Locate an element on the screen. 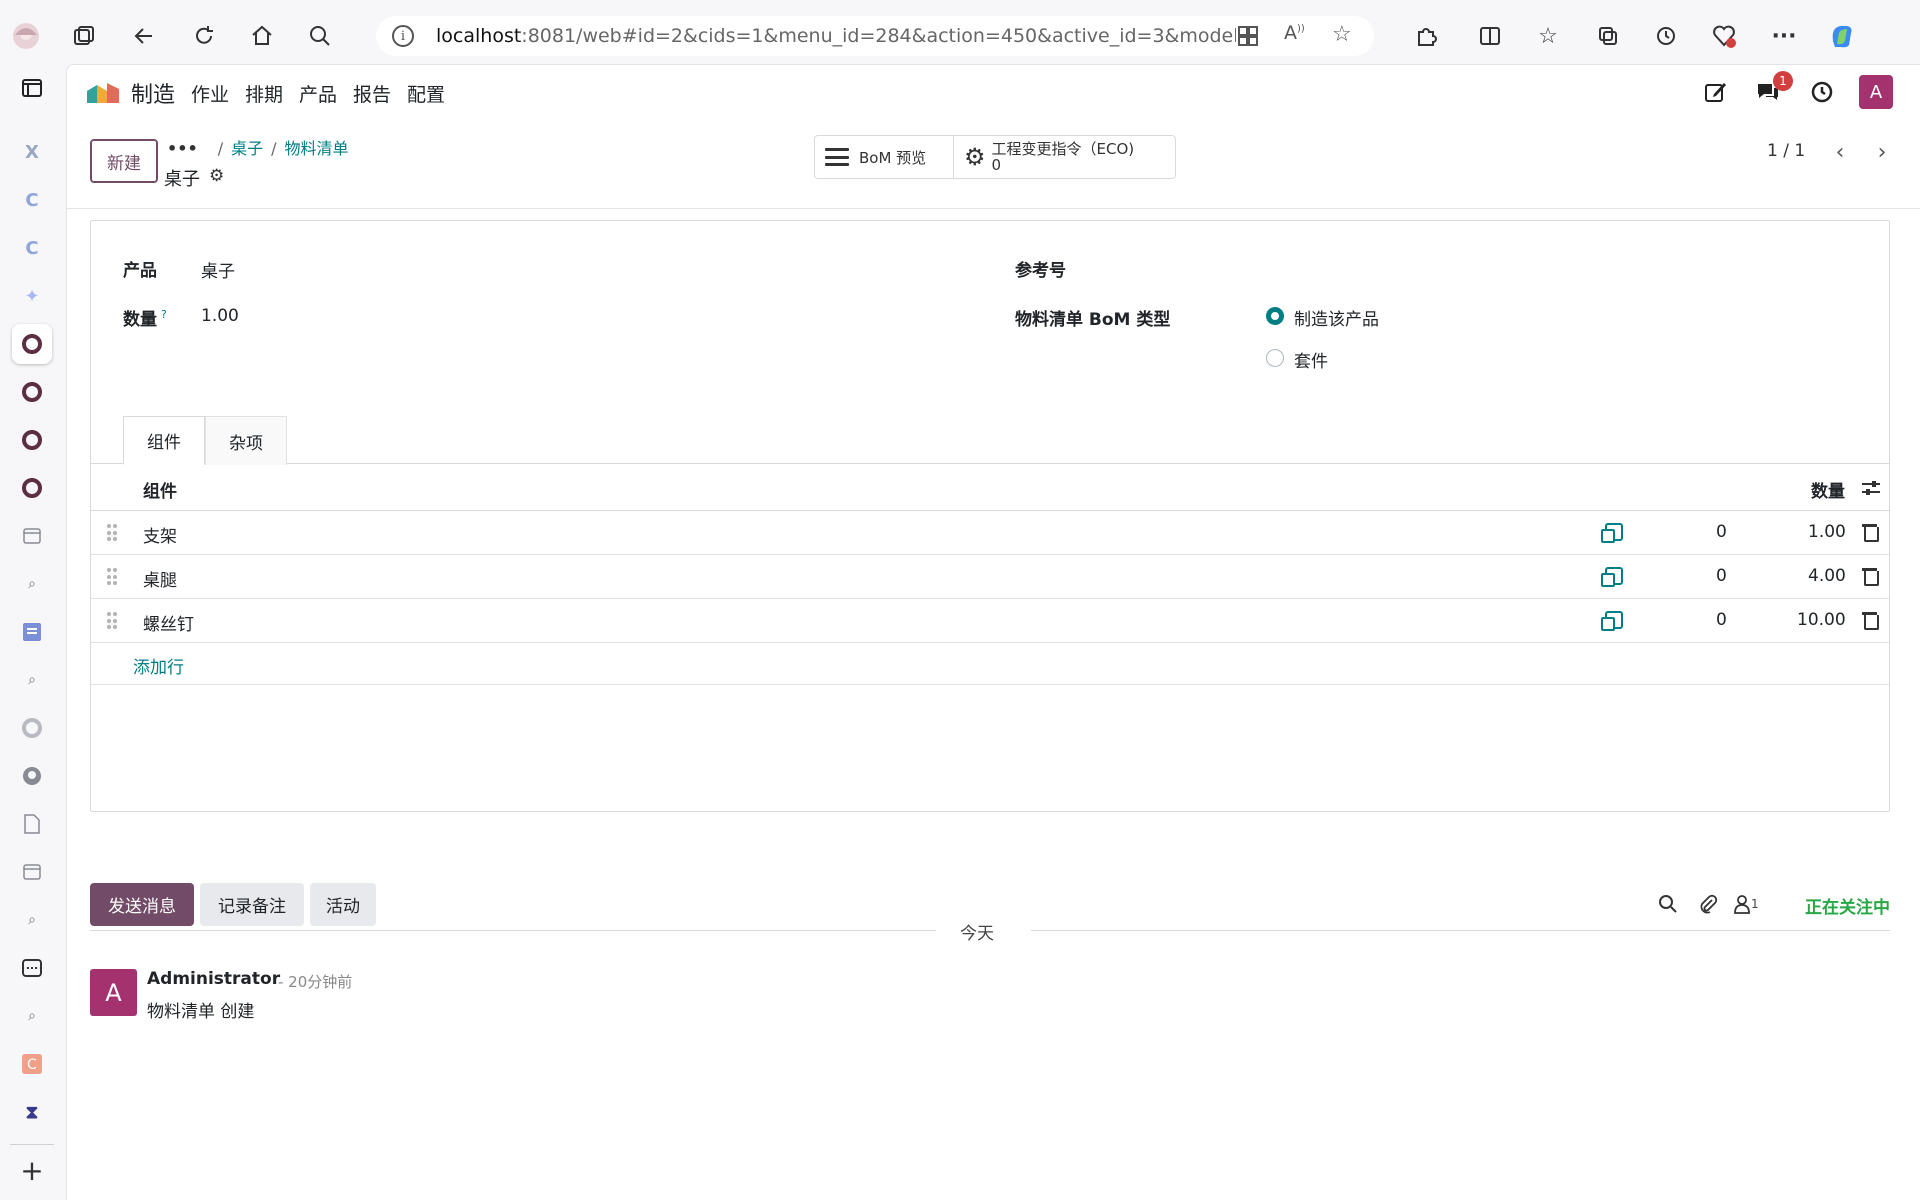  tab-github-icon is located at coordinates (32, 776).